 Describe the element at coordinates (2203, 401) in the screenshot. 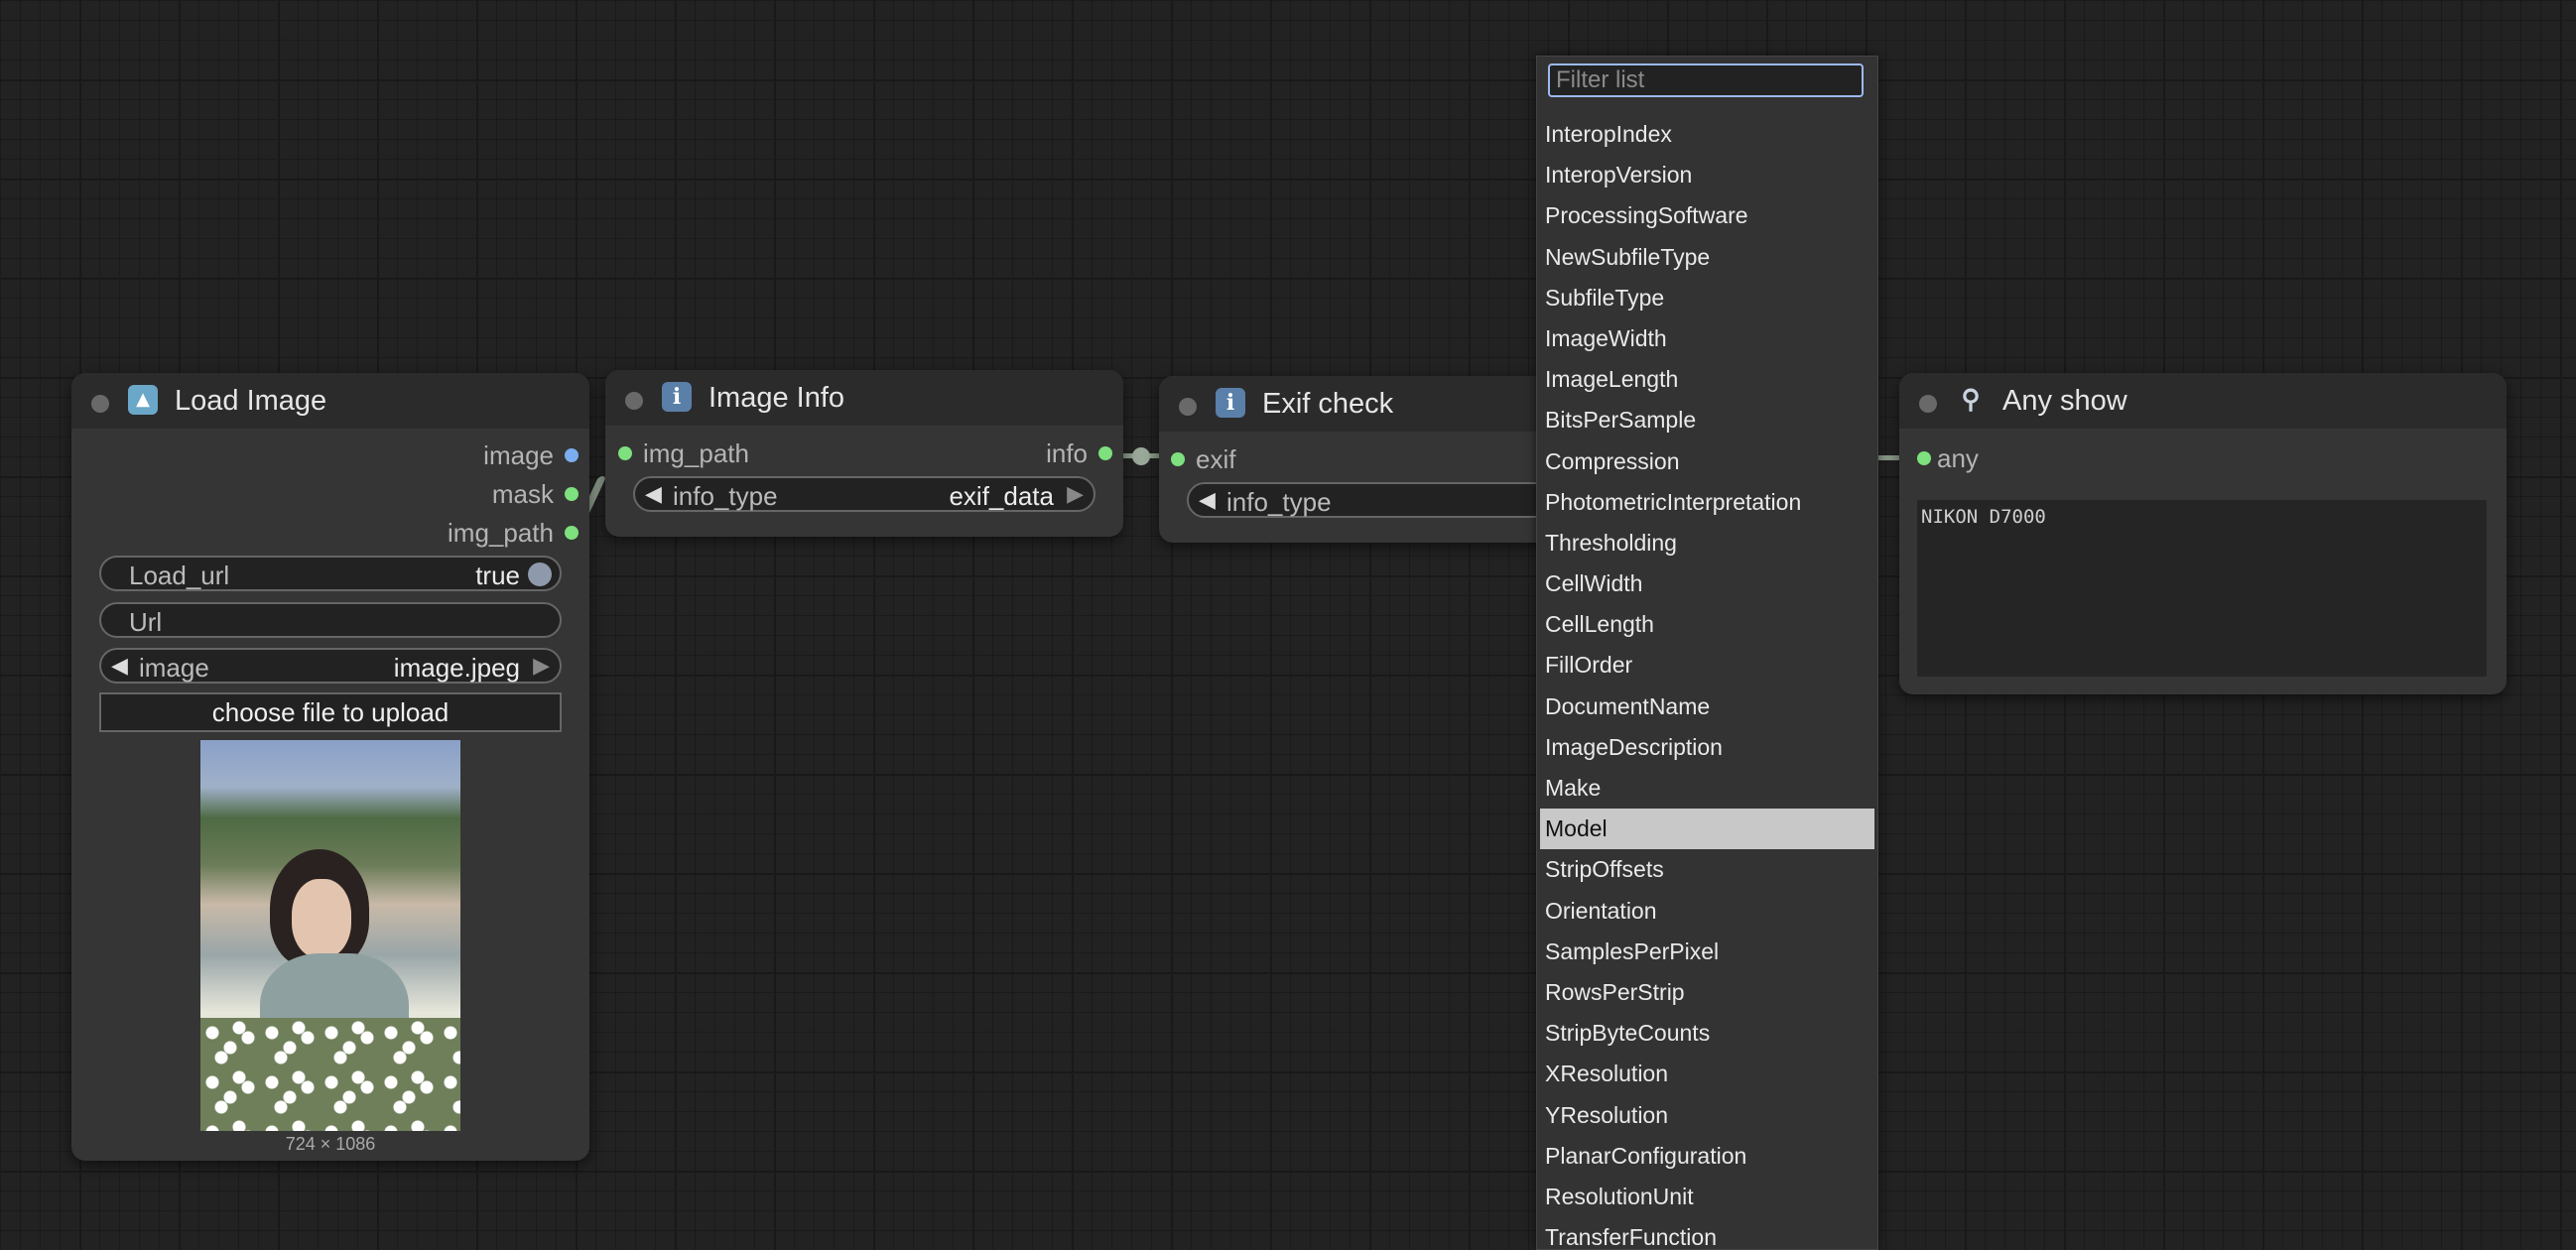

I see `node-header: ⚲ Any show` at that location.